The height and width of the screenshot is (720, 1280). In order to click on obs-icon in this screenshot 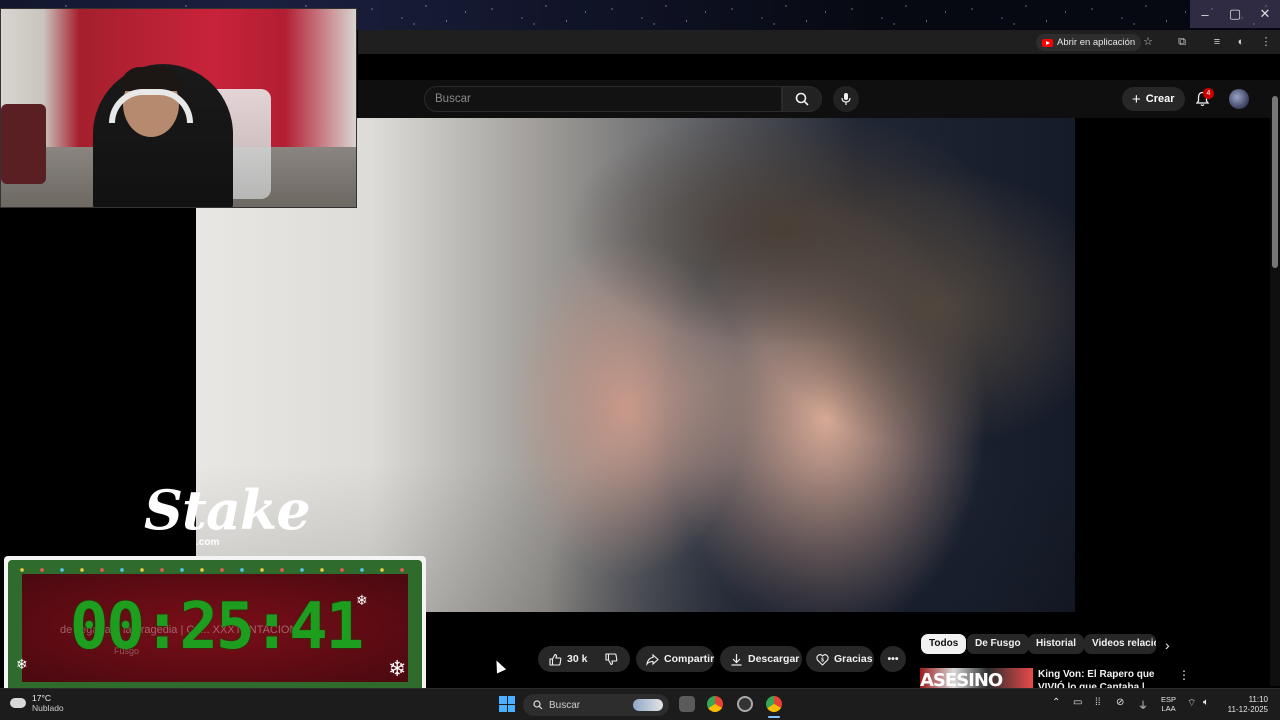, I will do `click(745, 704)`.